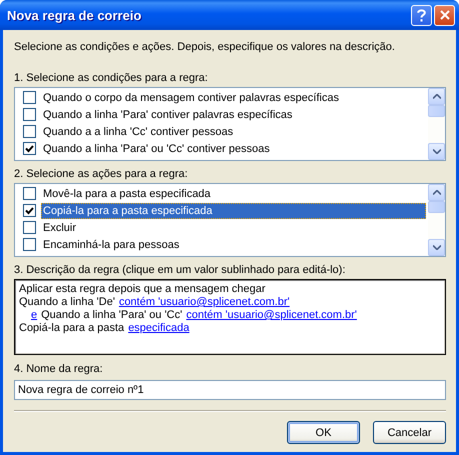 Image resolution: width=459 pixels, height=455 pixels. Describe the element at coordinates (180, 270) in the screenshot. I see `description-label: 3. Descrição da regra (clique em um valor sublinhado para editá-lo):` at that location.